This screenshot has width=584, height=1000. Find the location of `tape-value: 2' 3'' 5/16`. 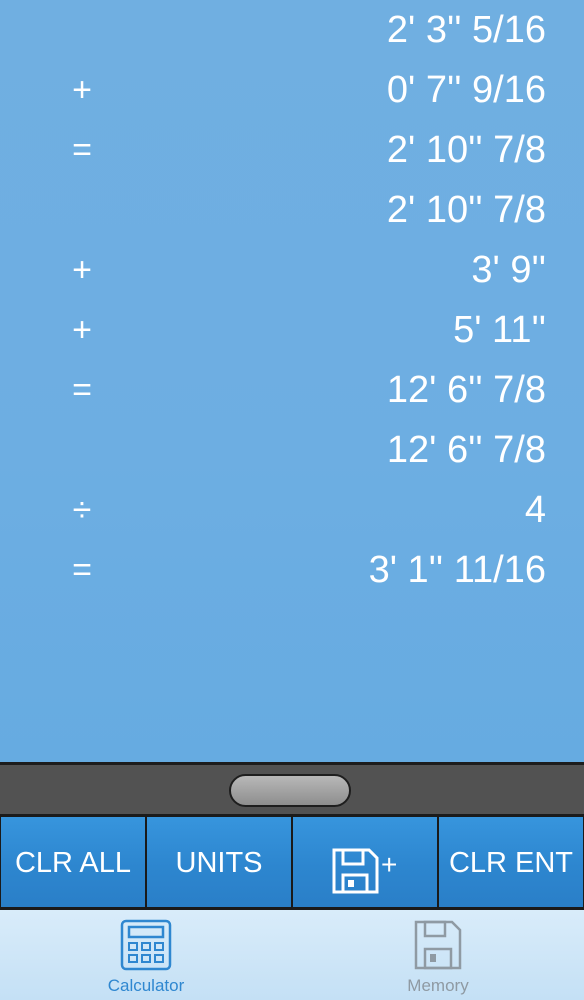

tape-value: 2' 3'' 5/16 is located at coordinates (466, 30).